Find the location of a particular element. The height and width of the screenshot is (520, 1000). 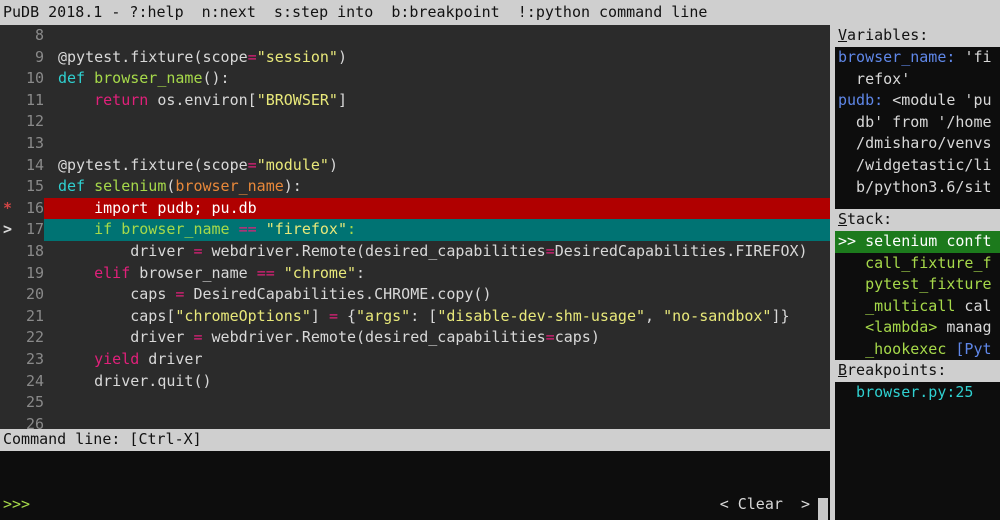

variable-row: refox' is located at coordinates (917, 80).